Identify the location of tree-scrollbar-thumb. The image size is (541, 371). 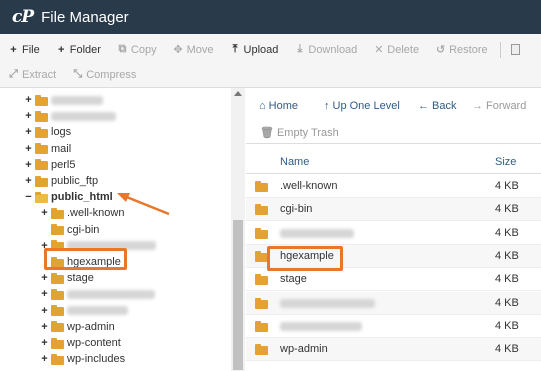
(238, 295).